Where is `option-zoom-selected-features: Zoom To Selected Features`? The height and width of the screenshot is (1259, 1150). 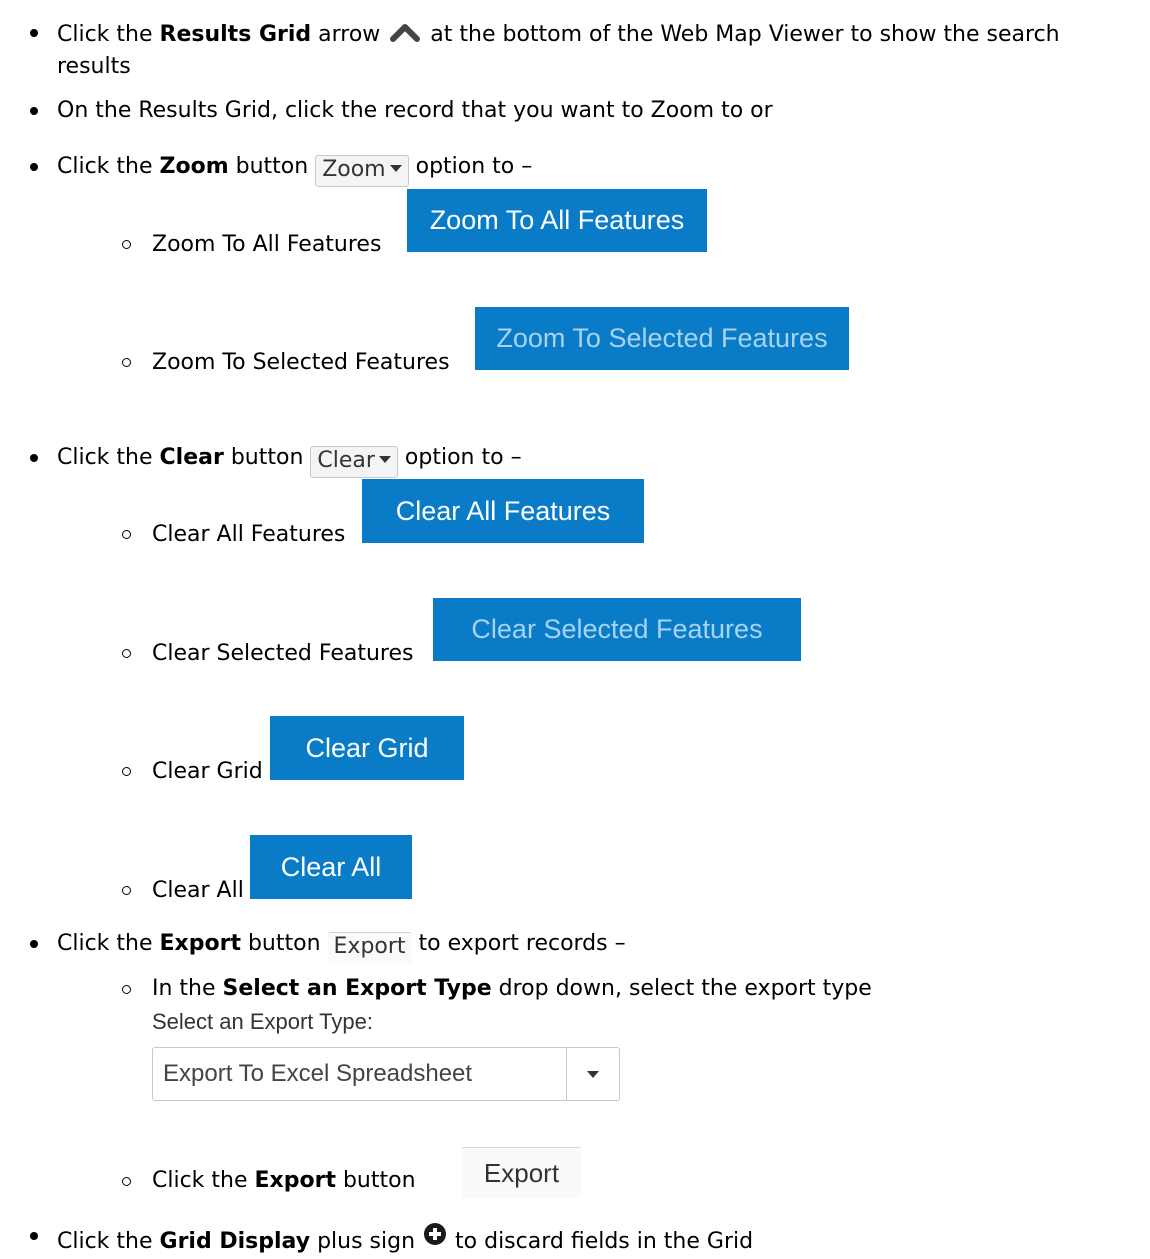
option-zoom-selected-features: Zoom To Selected Features is located at coordinates (301, 362).